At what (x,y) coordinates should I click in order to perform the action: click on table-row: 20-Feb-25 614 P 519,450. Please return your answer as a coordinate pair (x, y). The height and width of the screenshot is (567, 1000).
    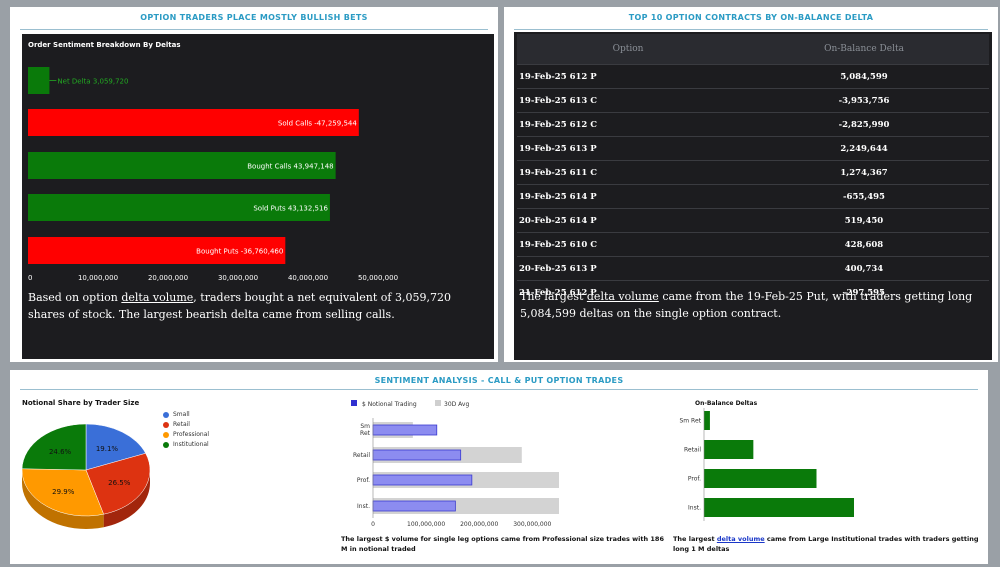
    Looking at the image, I should click on (753, 220).